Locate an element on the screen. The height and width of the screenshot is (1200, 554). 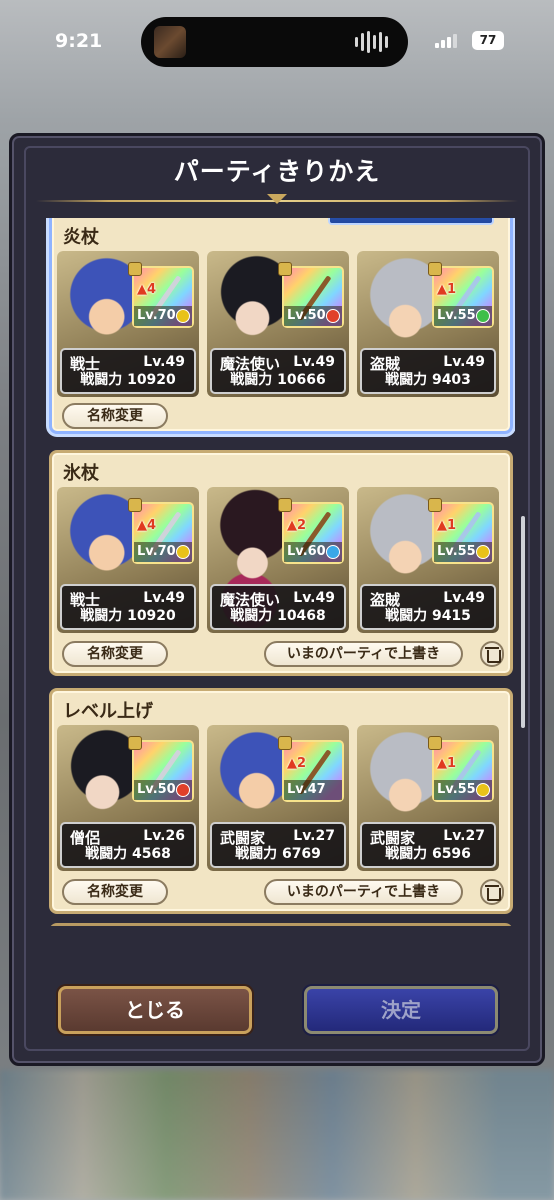
member-power: 戦闘力 9415 is located at coordinates (428, 616).